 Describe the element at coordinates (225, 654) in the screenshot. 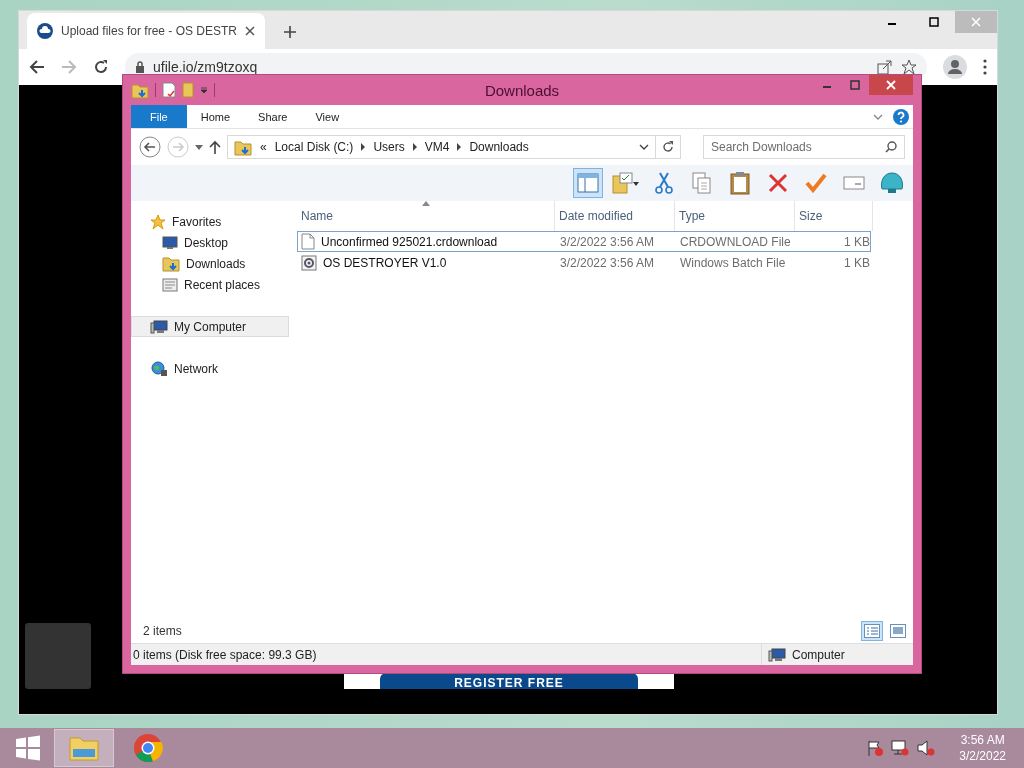

I see `status-text: 0 items (Disk free space: 99.3 GB)` at that location.